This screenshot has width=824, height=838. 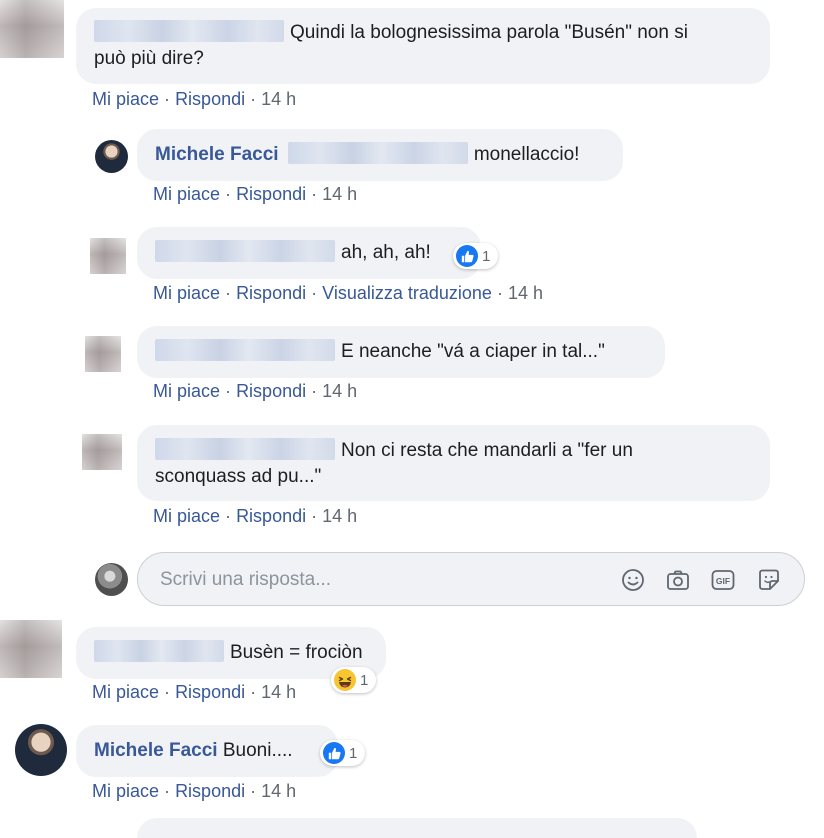 What do you see at coordinates (407, 293) in the screenshot?
I see `translate-link: Visualizza traduzione` at bounding box center [407, 293].